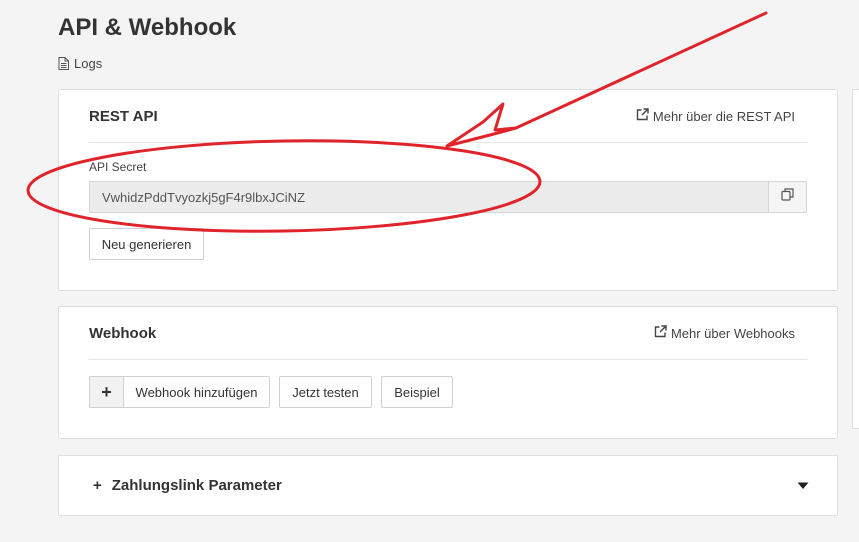  Describe the element at coordinates (146, 244) in the screenshot. I see `regenerate-button: Neu generieren` at that location.